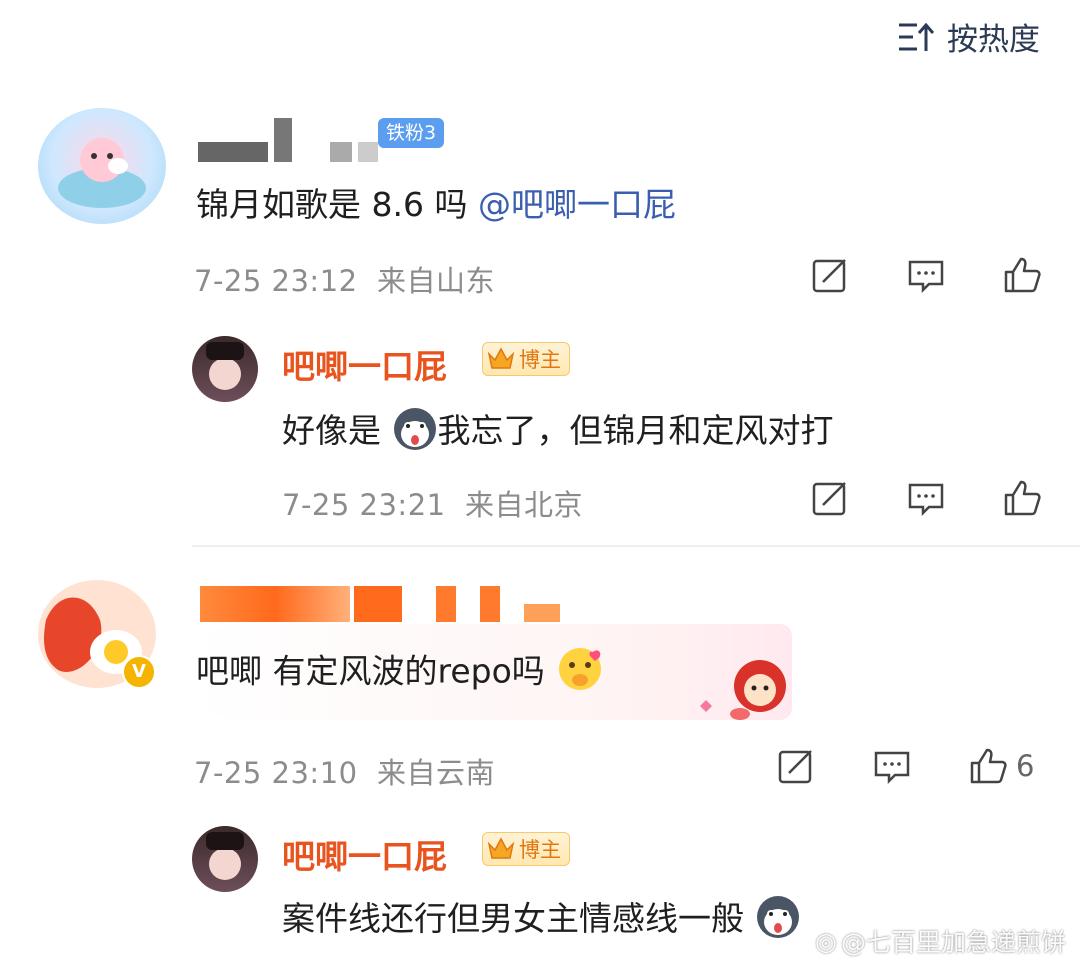 The height and width of the screenshot is (965, 1080). I want to click on sort-icon, so click(917, 36).